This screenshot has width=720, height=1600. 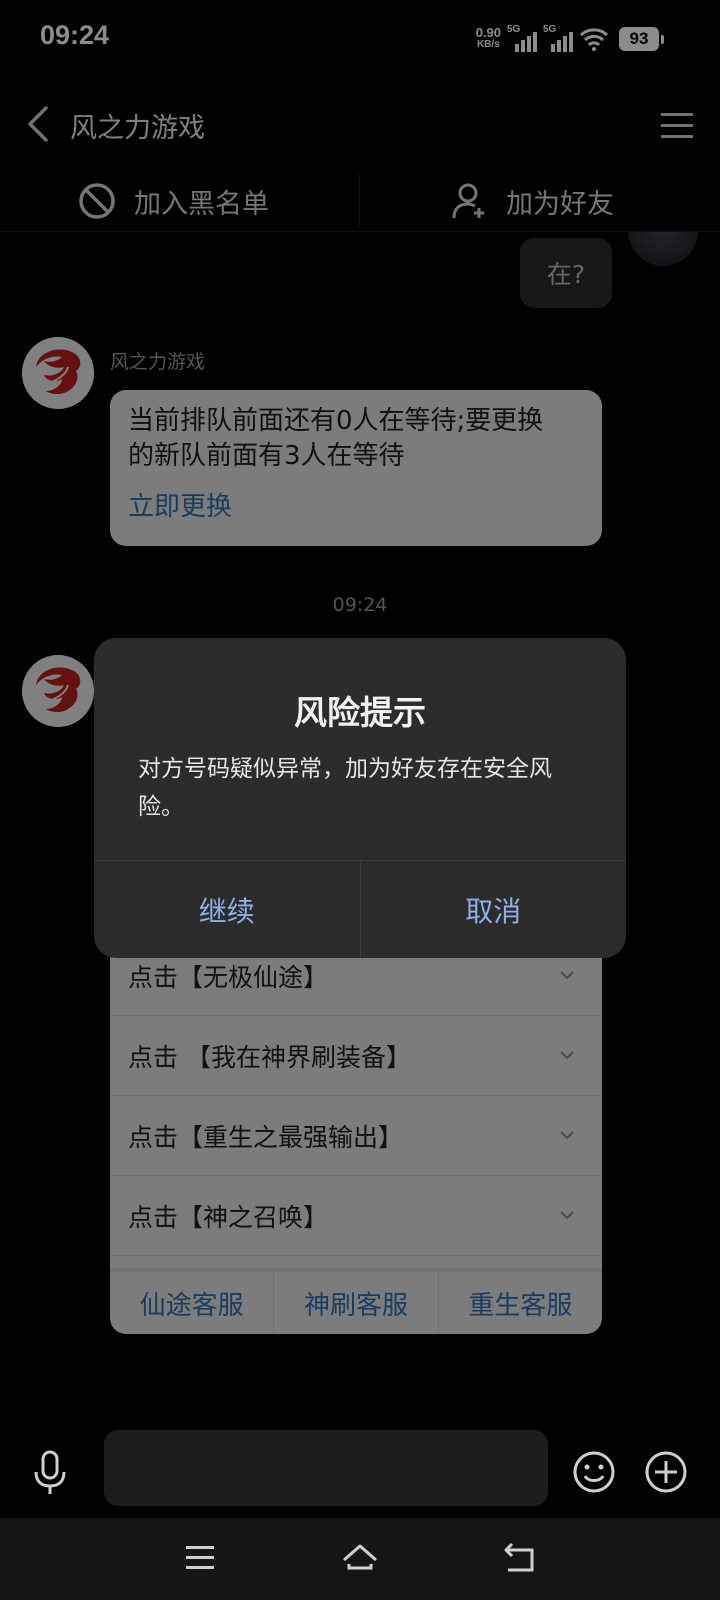 What do you see at coordinates (666, 1472) in the screenshot?
I see `plus-icon` at bounding box center [666, 1472].